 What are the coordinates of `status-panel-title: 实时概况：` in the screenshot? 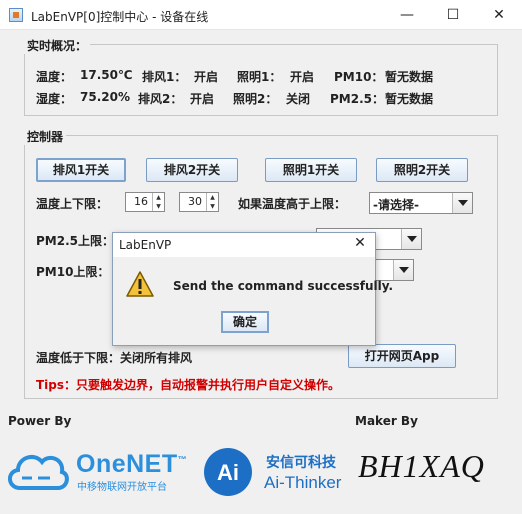 It's located at (57, 45).